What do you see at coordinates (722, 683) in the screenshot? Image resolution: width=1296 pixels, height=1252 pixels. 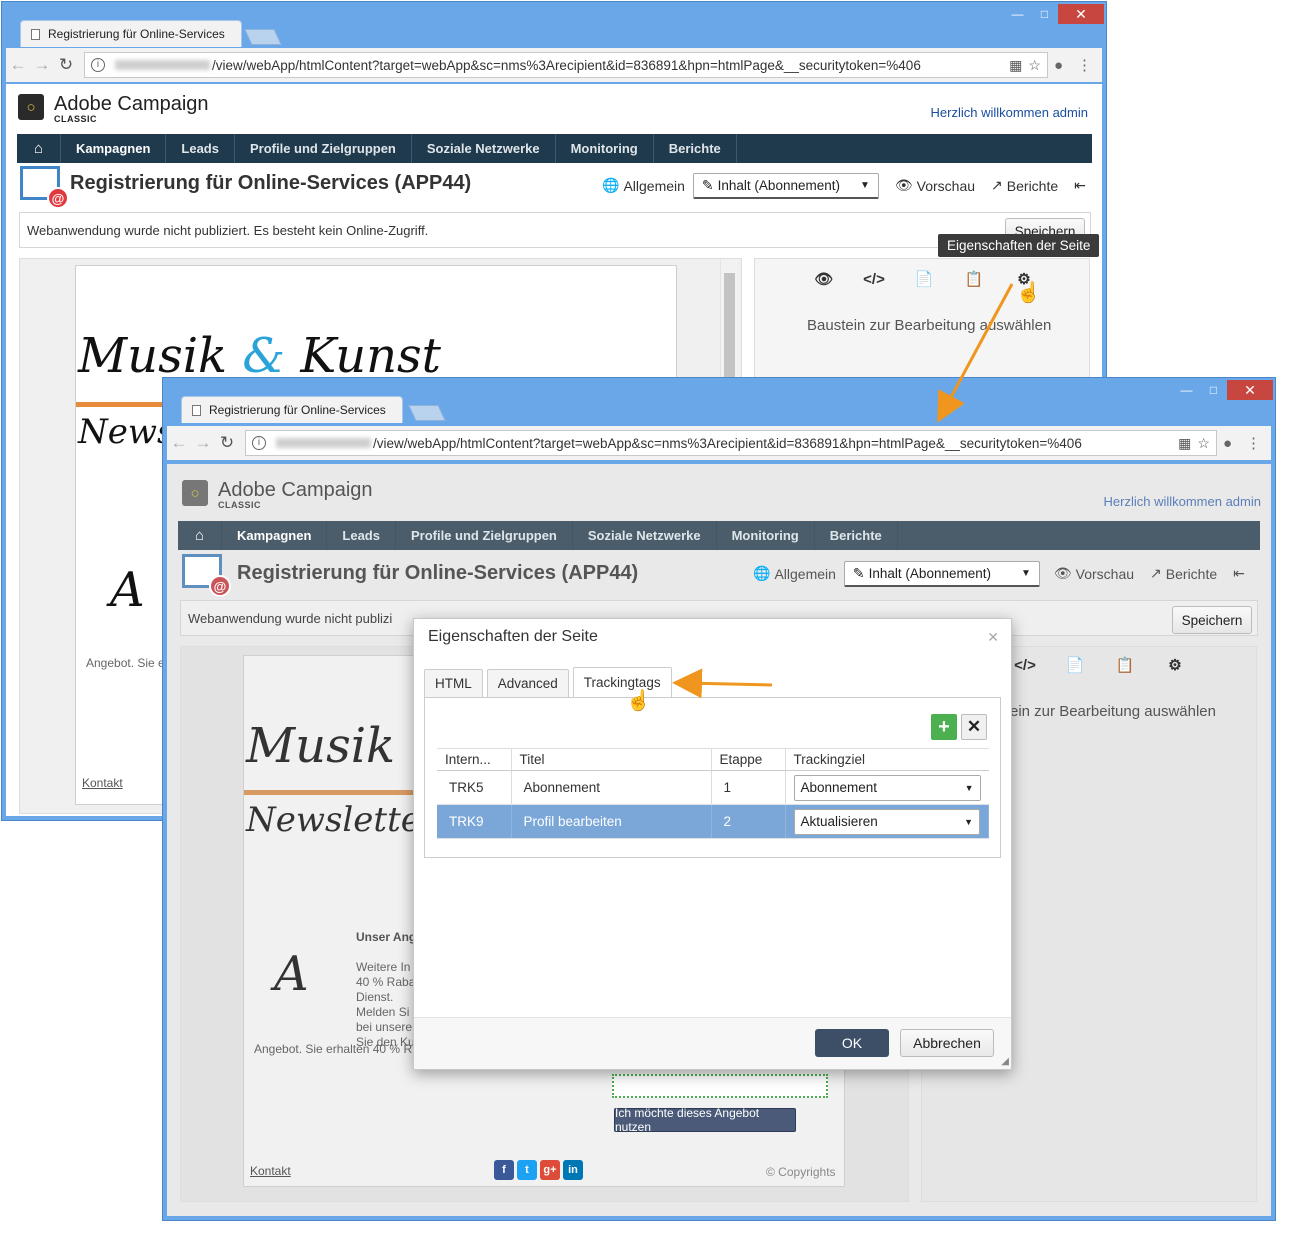 I see `arrow-to-tab` at bounding box center [722, 683].